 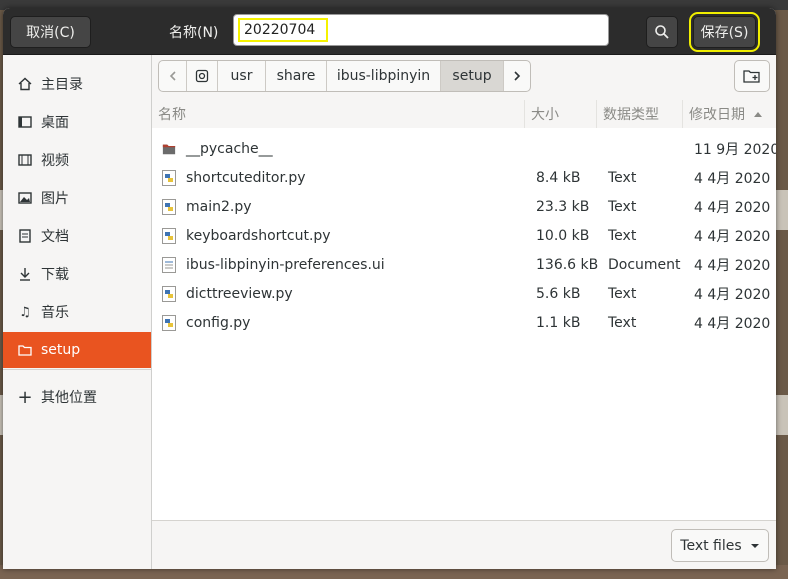 I want to click on sidebar-item-downloads: 下载, so click(x=77, y=274).